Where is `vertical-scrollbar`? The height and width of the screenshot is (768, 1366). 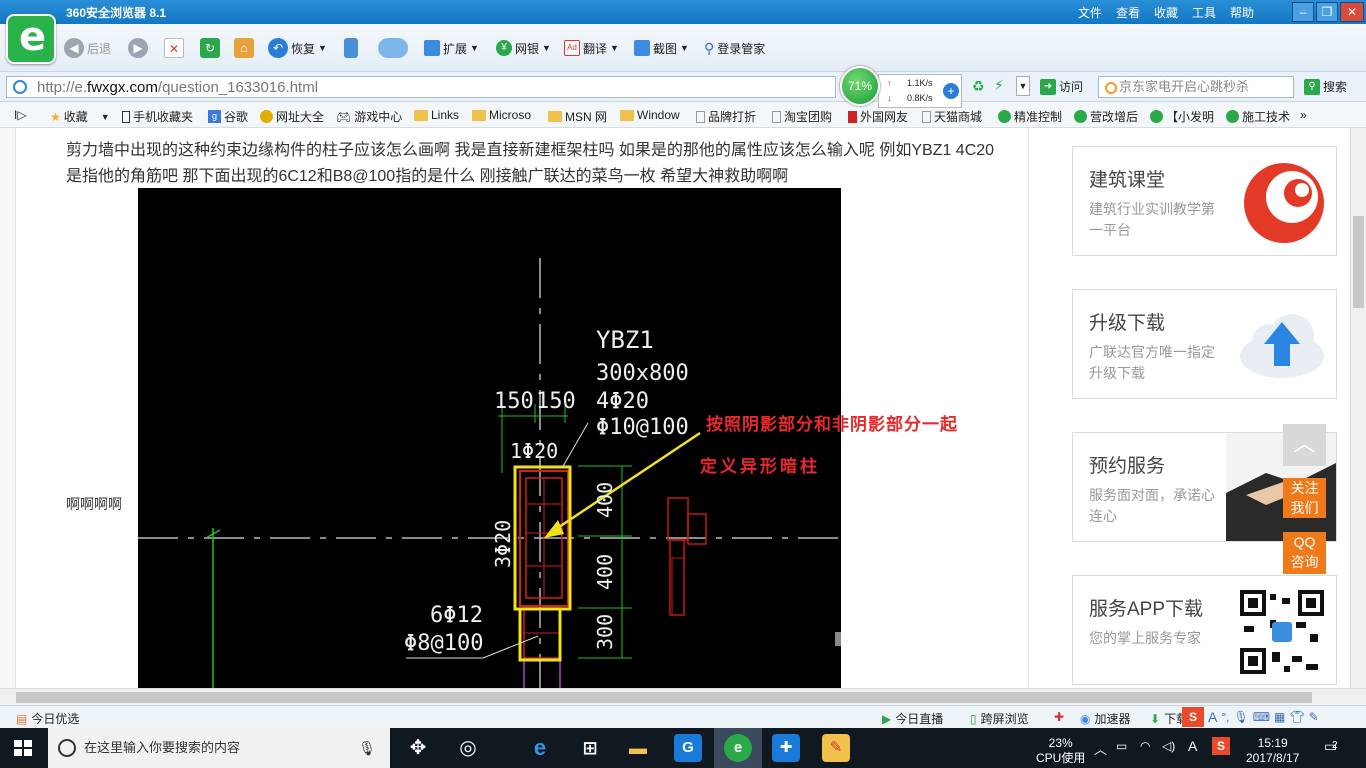
vertical-scrollbar is located at coordinates (1358, 408).